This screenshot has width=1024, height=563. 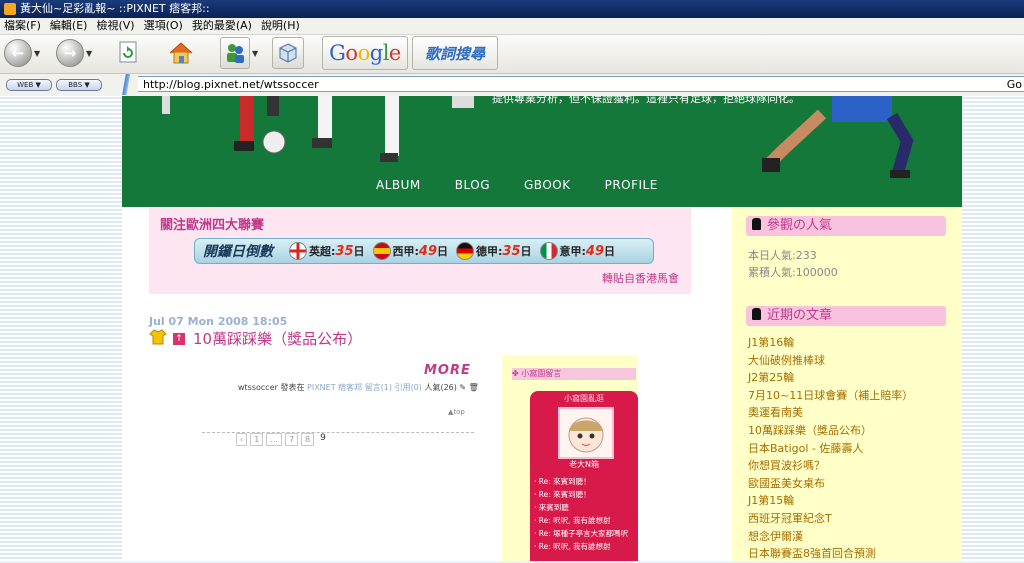 What do you see at coordinates (164, 26) in the screenshot?
I see `menu-options: 選項(O)` at bounding box center [164, 26].